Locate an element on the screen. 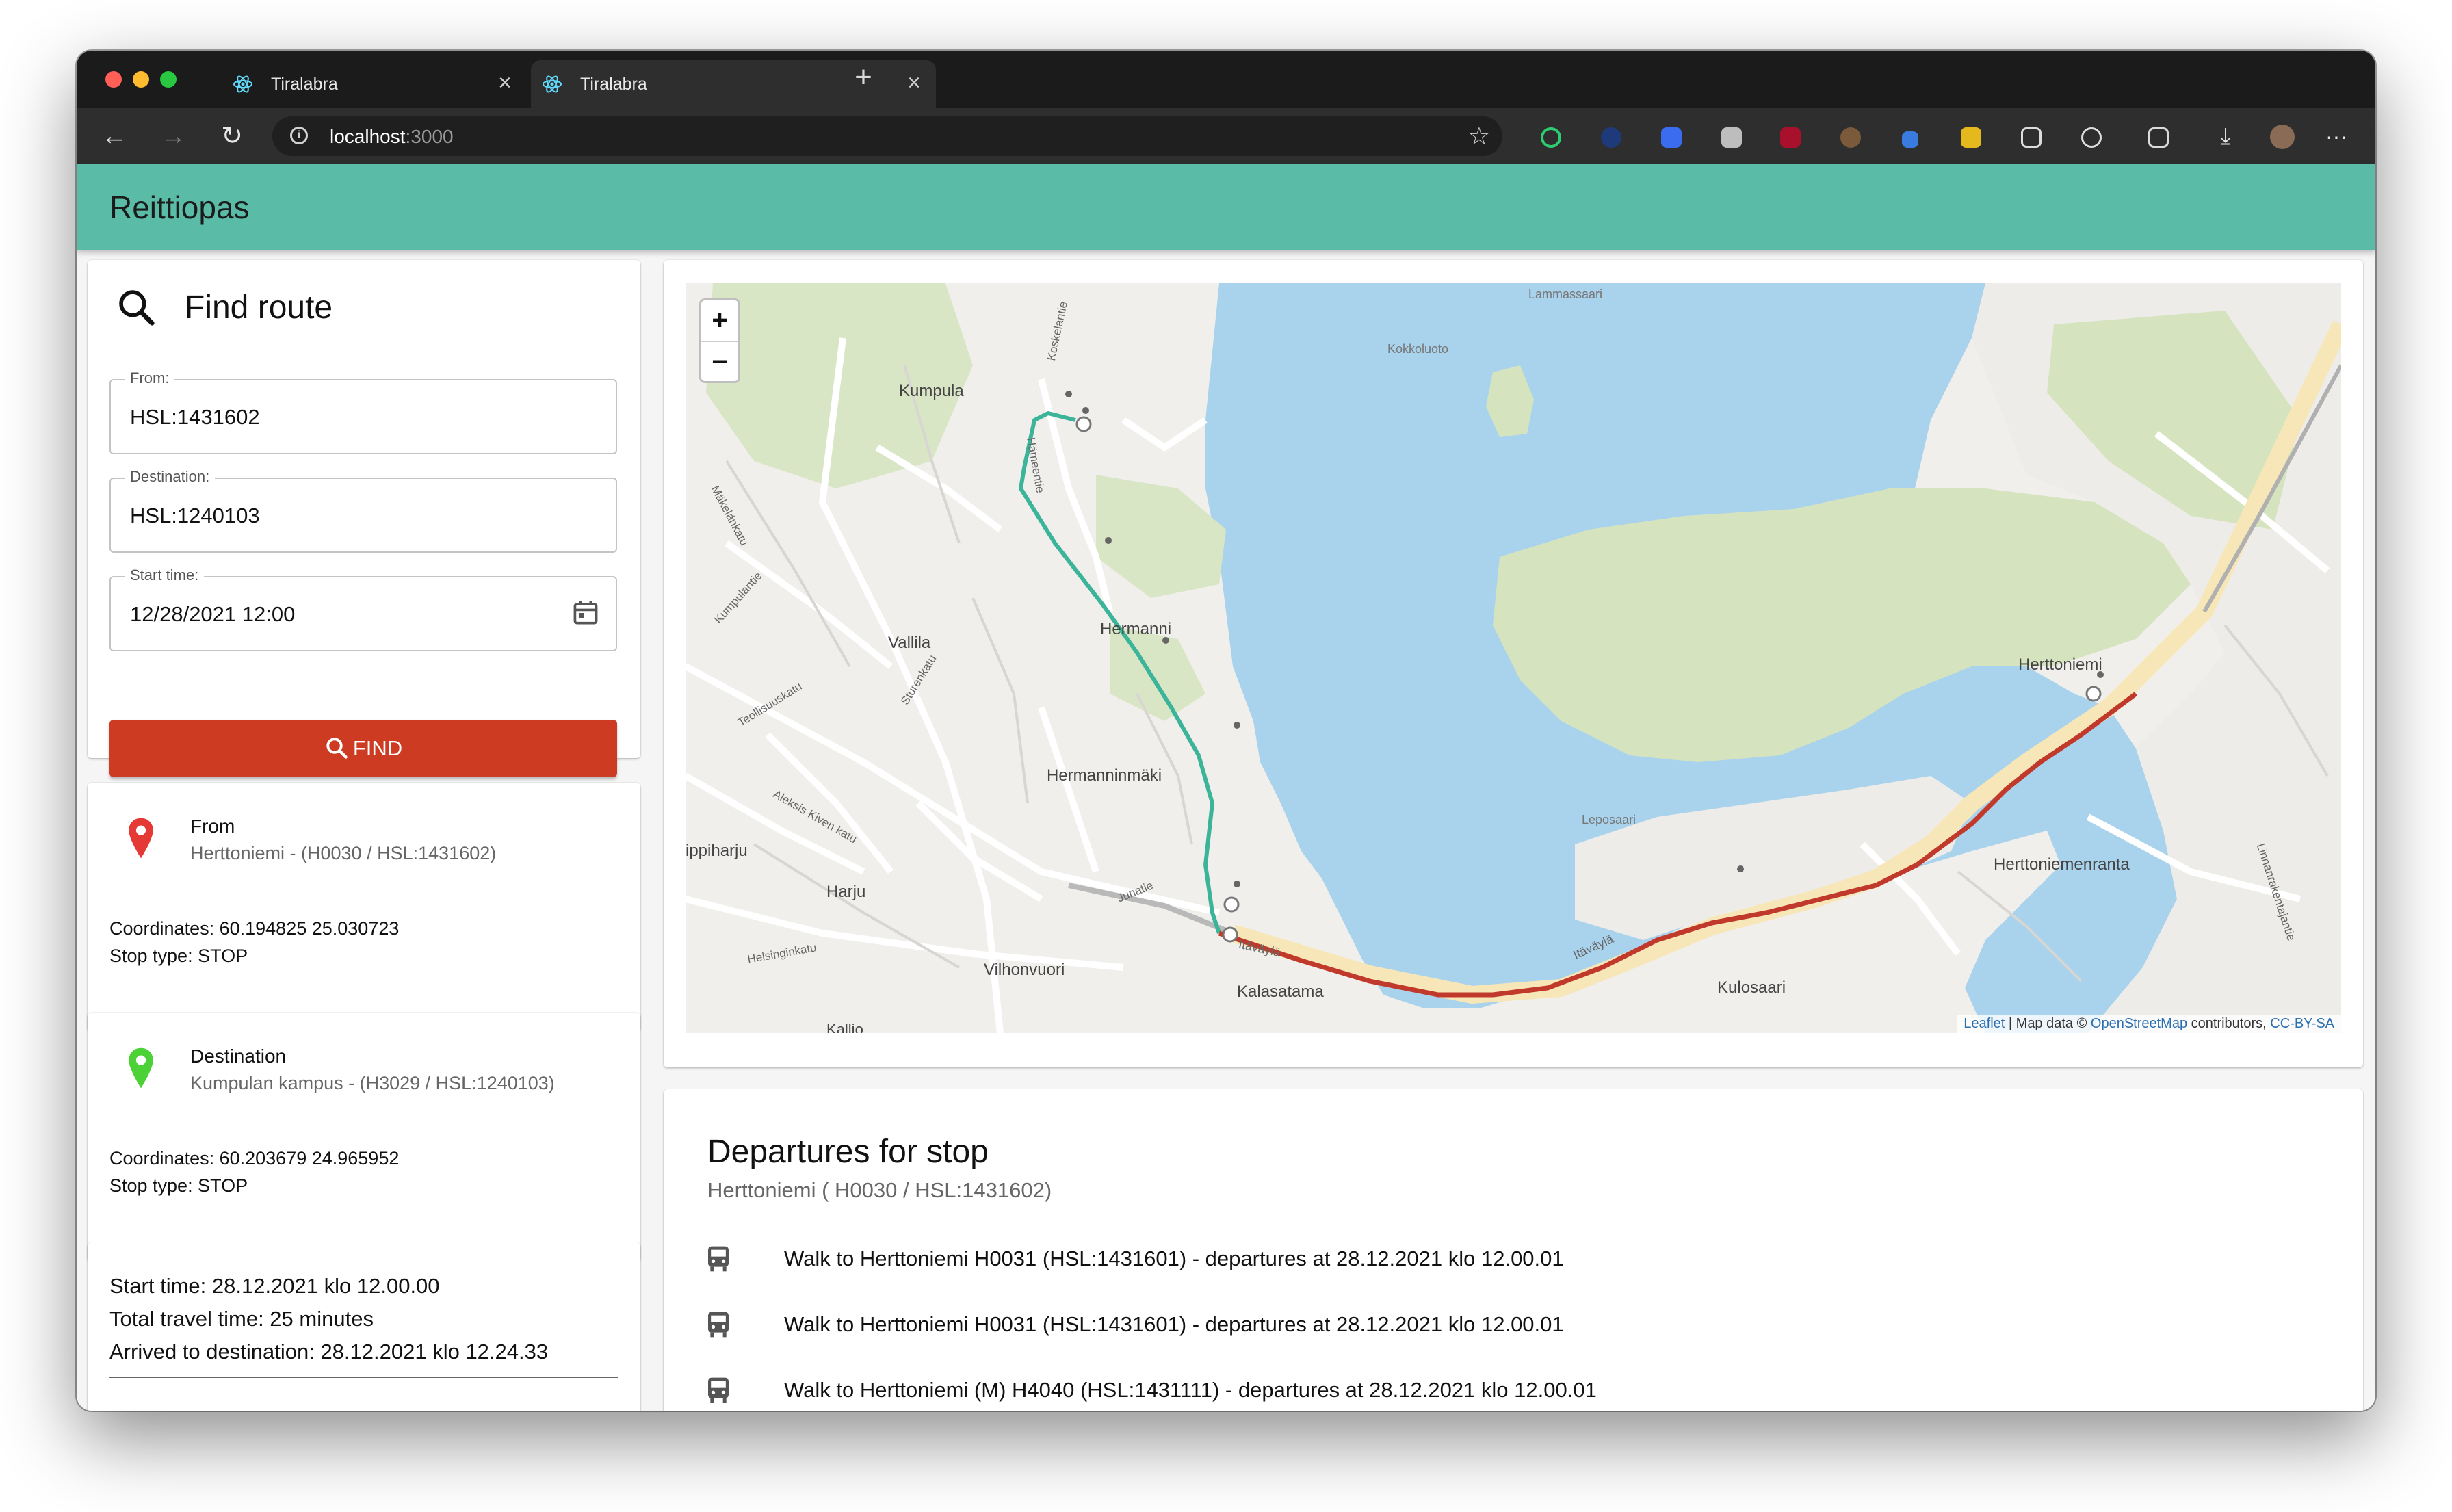 This screenshot has width=2452, height=1512. map-label: Hermanninmäki is located at coordinates (1104, 775).